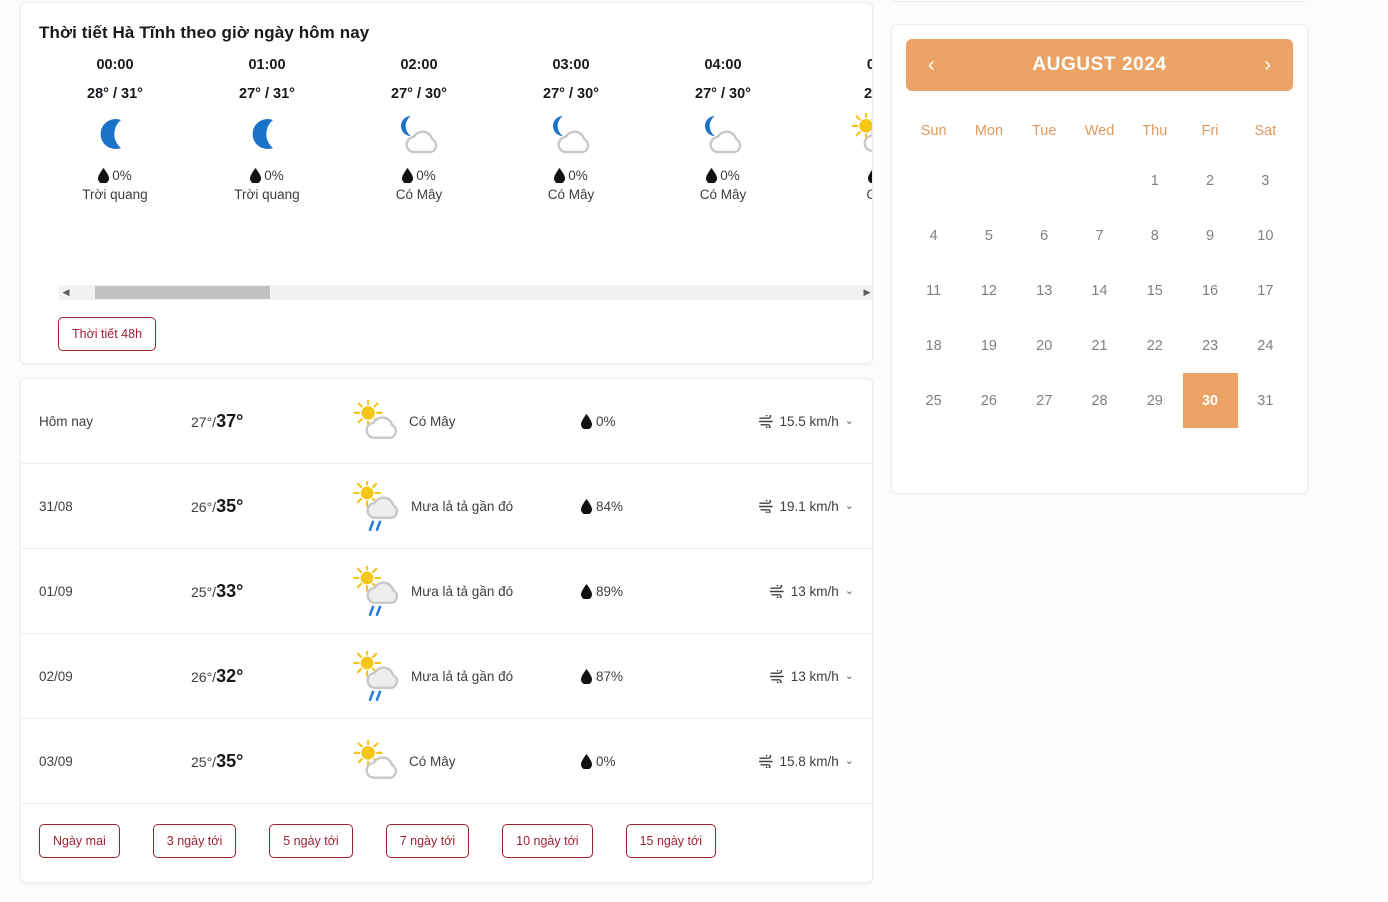 Image resolution: width=1388 pixels, height=902 pixels. What do you see at coordinates (1099, 345) in the screenshot?
I see `calendar-day: 21` at bounding box center [1099, 345].